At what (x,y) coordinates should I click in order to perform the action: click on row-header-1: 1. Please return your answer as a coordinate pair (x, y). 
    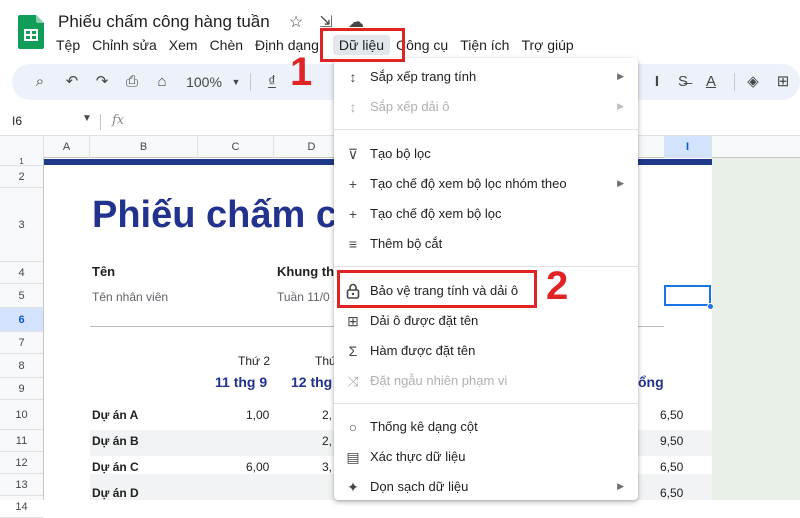
    Looking at the image, I should click on (21, 162).